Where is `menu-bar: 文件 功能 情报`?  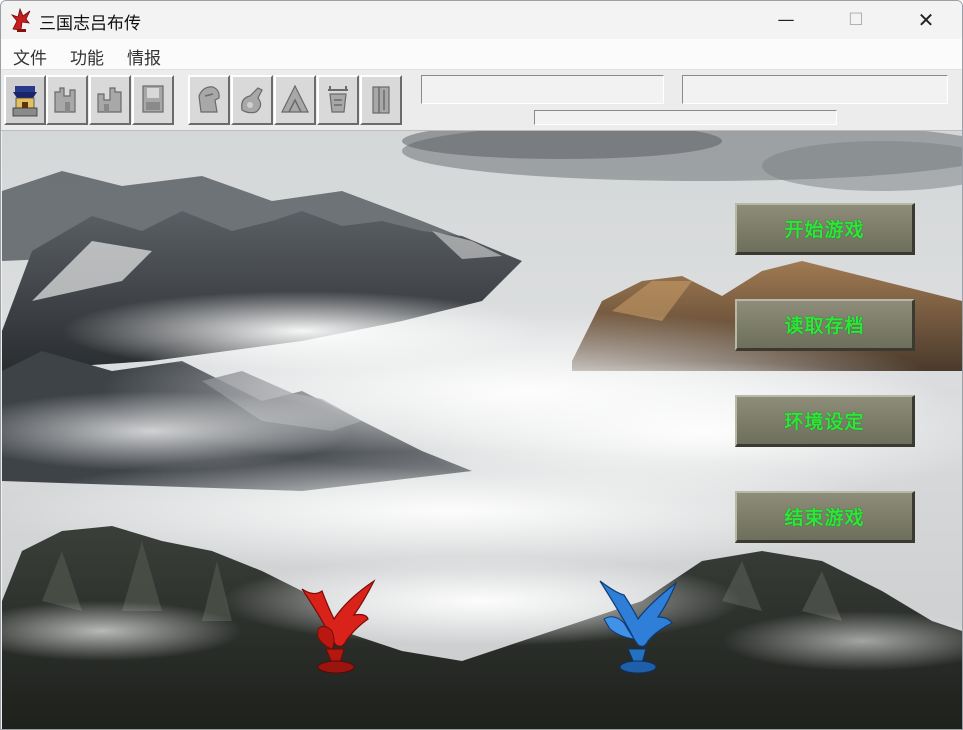 menu-bar: 文件 功能 情报 is located at coordinates (481, 54).